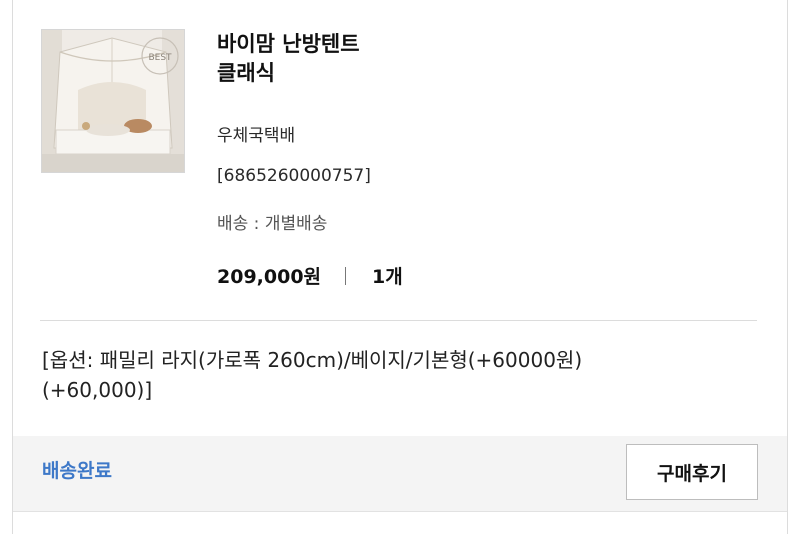  What do you see at coordinates (256, 136) in the screenshot?
I see `courier-name: 우체국택배` at bounding box center [256, 136].